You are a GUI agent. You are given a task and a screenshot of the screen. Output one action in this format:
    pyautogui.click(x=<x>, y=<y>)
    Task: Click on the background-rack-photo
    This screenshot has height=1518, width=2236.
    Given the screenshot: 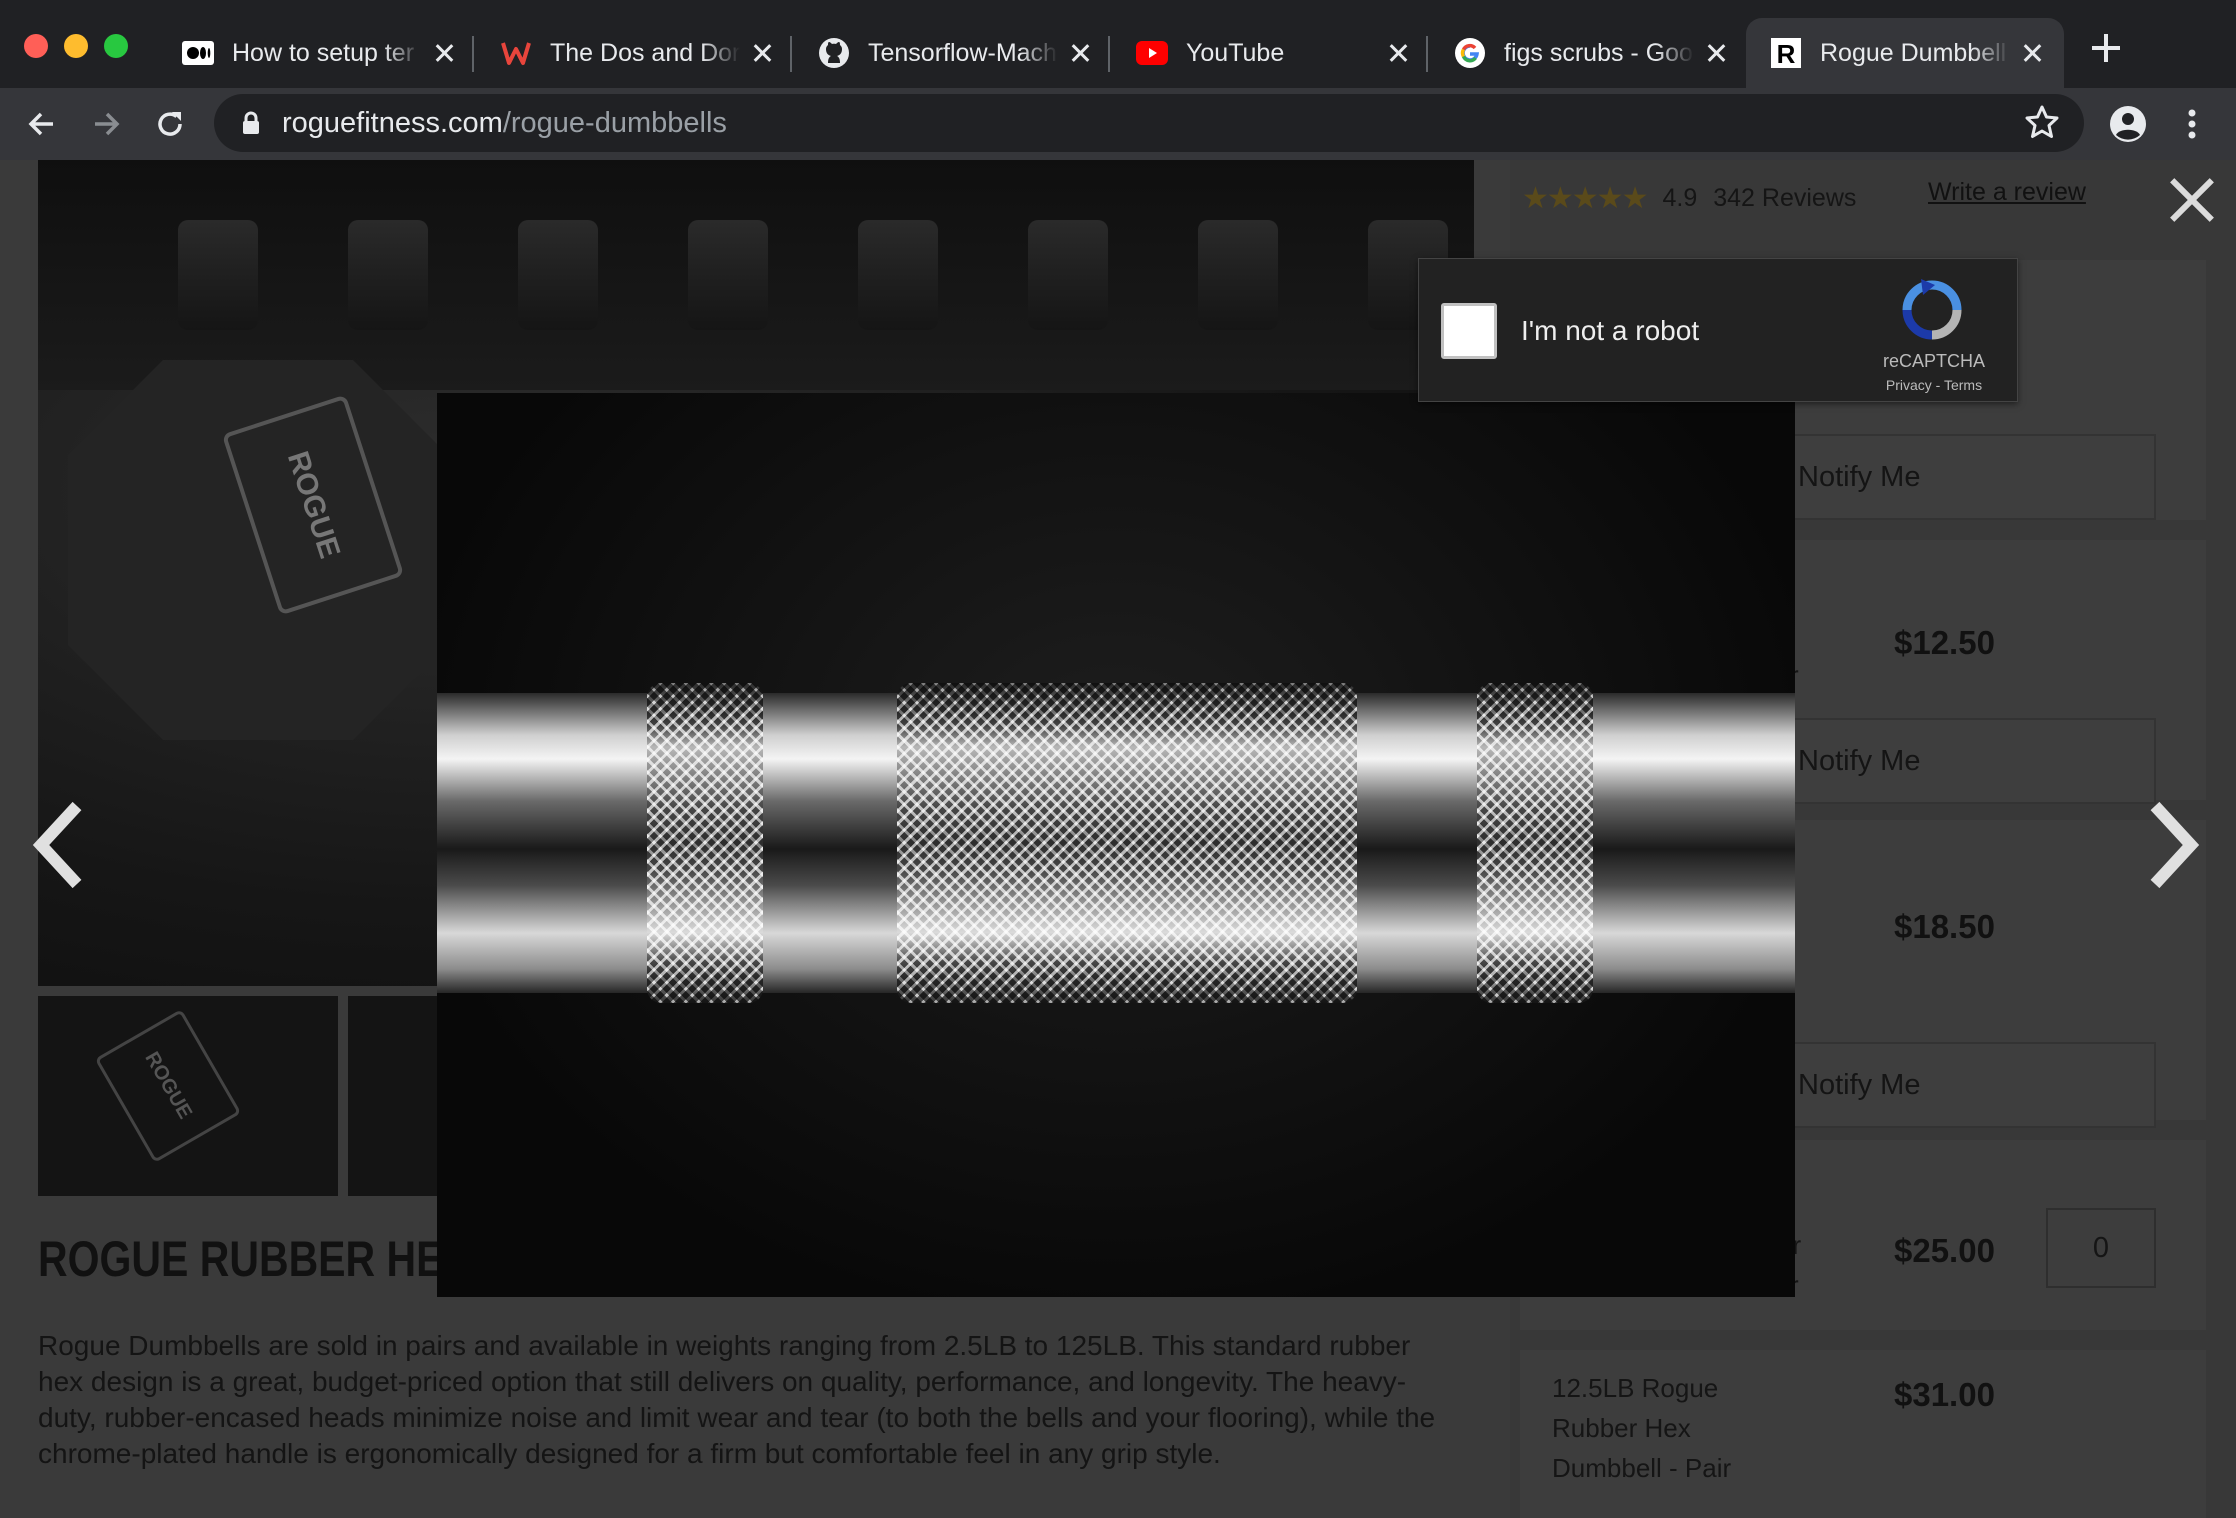 What is the action you would take?
    pyautogui.click(x=756, y=275)
    